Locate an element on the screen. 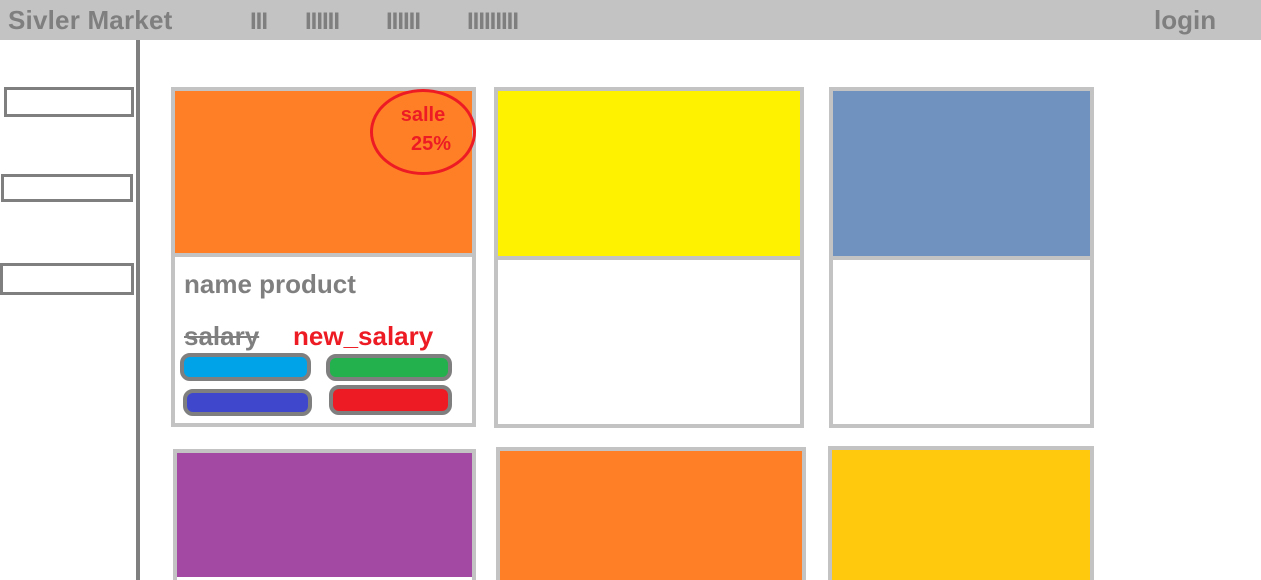  sale-badge-percent: 25% is located at coordinates (431, 144).